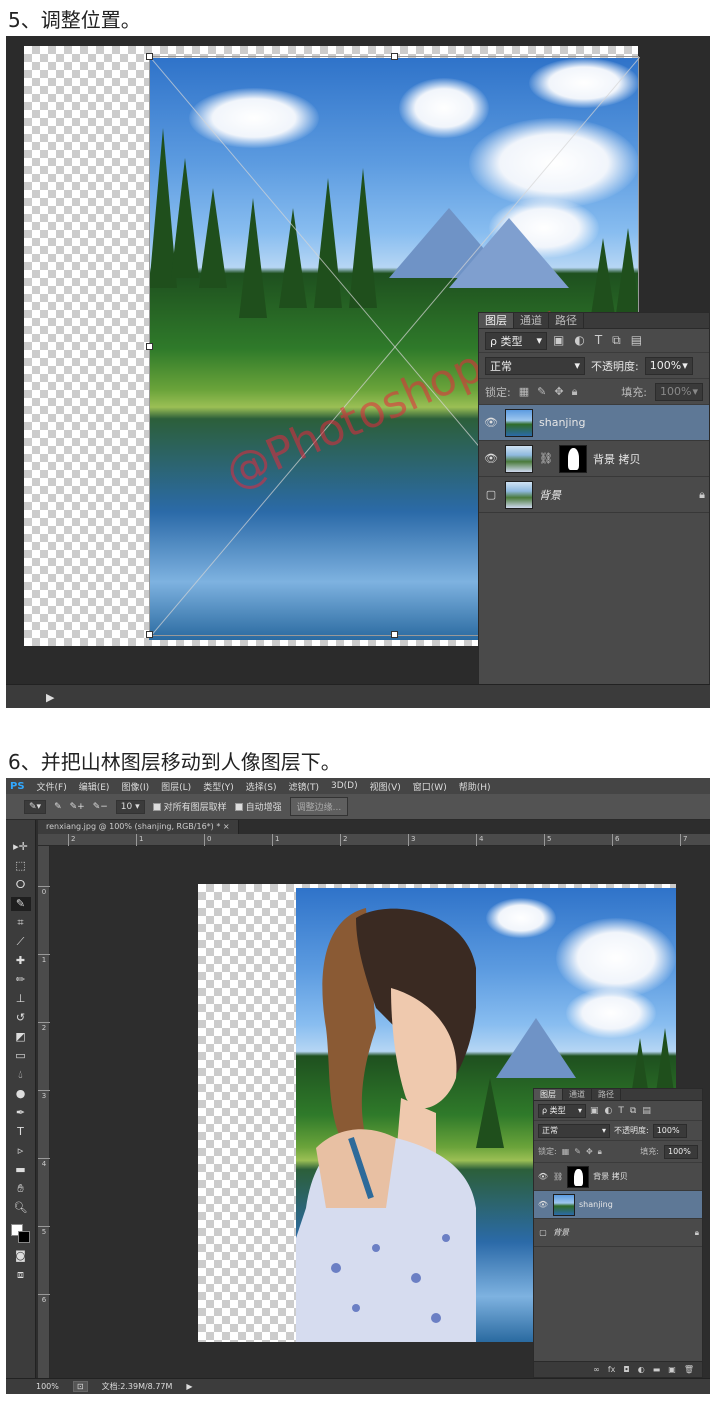  Describe the element at coordinates (21, 1056) in the screenshot. I see `gradient-tool-icon: ▭` at that location.